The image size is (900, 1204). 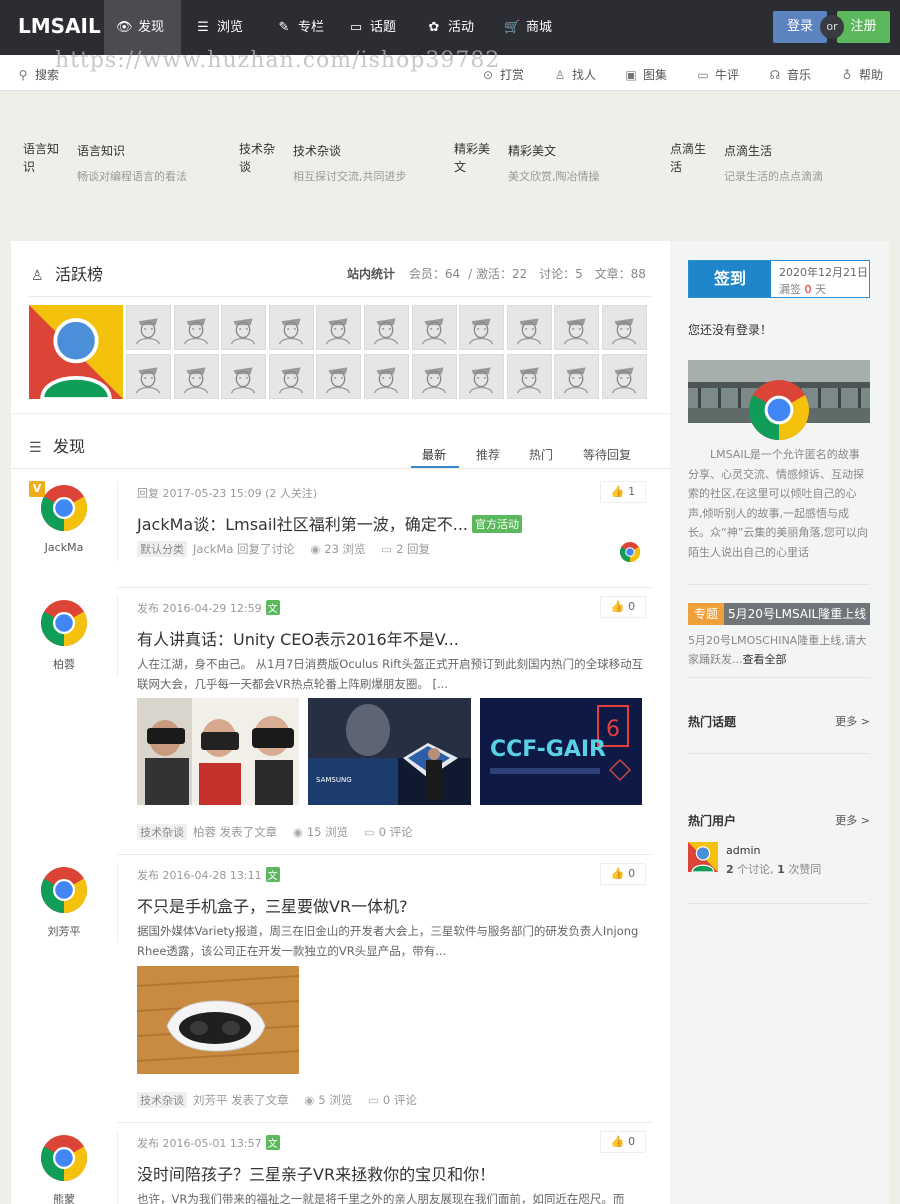 What do you see at coordinates (765, 659) in the screenshot?
I see `view-all-link: 查看全部` at bounding box center [765, 659].